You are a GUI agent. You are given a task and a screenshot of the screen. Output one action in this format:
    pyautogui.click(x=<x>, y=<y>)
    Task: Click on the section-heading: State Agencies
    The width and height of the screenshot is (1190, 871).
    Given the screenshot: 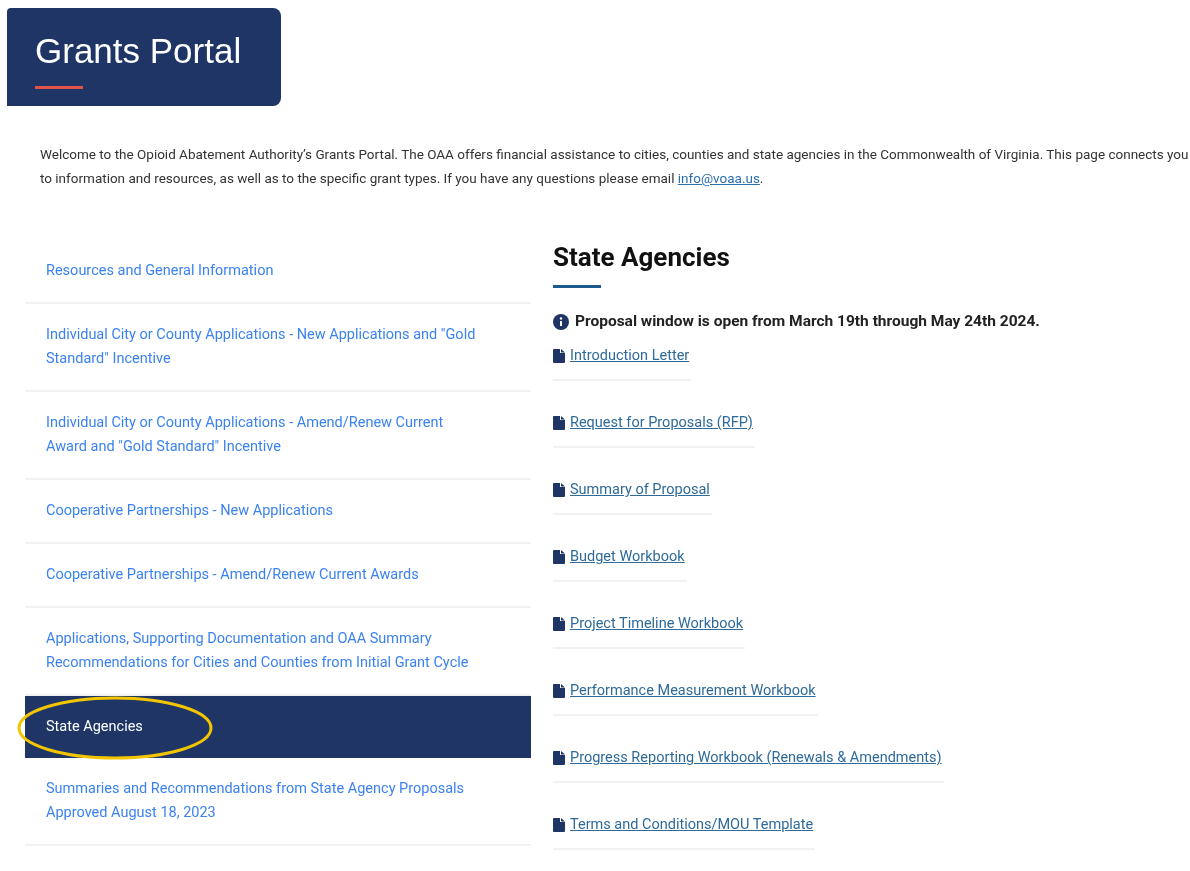 What is the action you would take?
    pyautogui.click(x=641, y=257)
    